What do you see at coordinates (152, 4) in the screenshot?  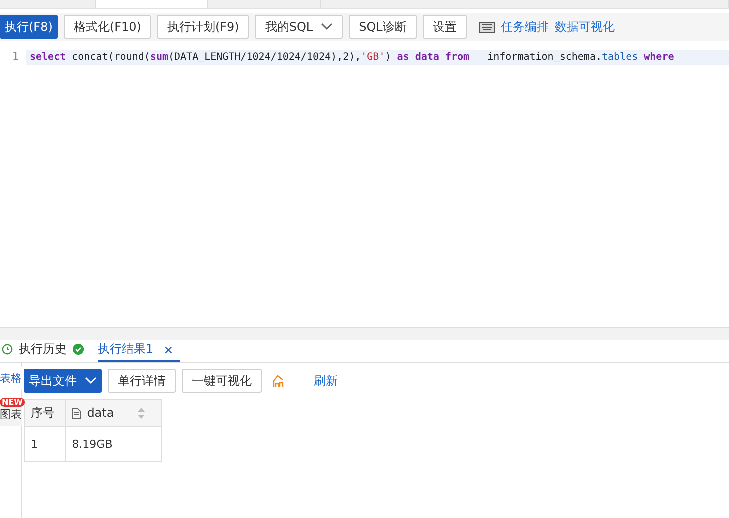 I see `document-tab` at bounding box center [152, 4].